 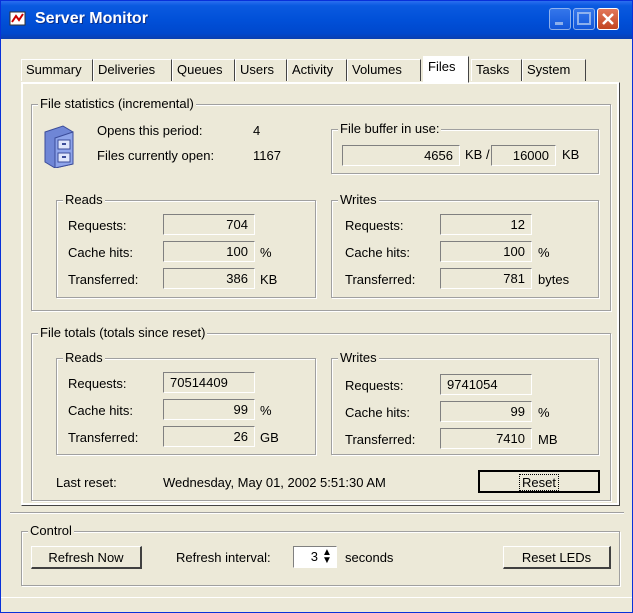 I want to click on refresh-interval-label: Refresh interval:, so click(x=223, y=557).